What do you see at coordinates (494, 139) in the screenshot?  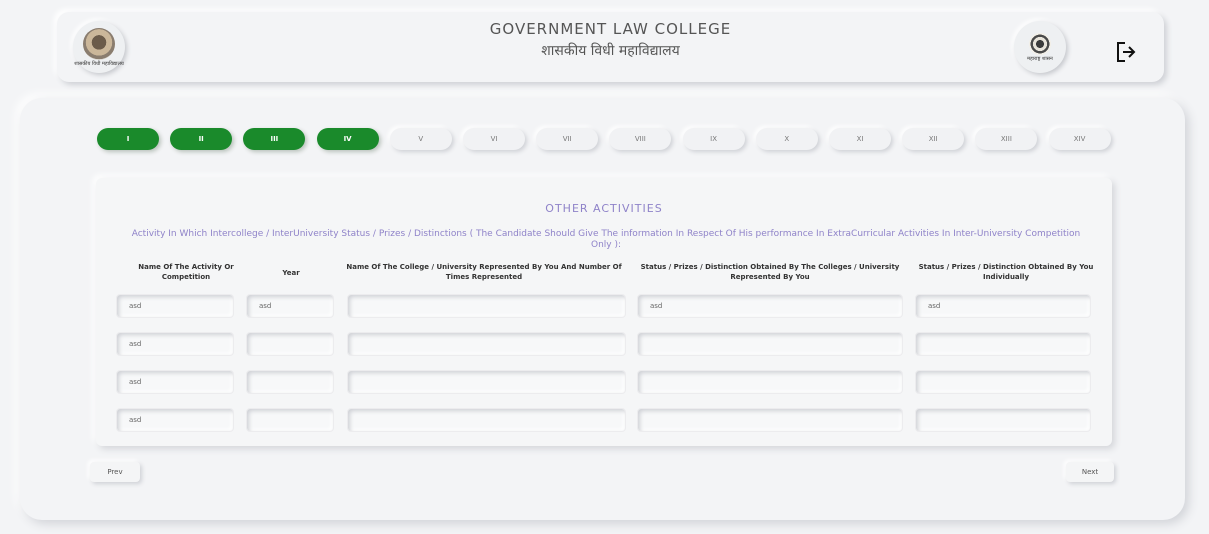 I see `tab-vi: VI` at bounding box center [494, 139].